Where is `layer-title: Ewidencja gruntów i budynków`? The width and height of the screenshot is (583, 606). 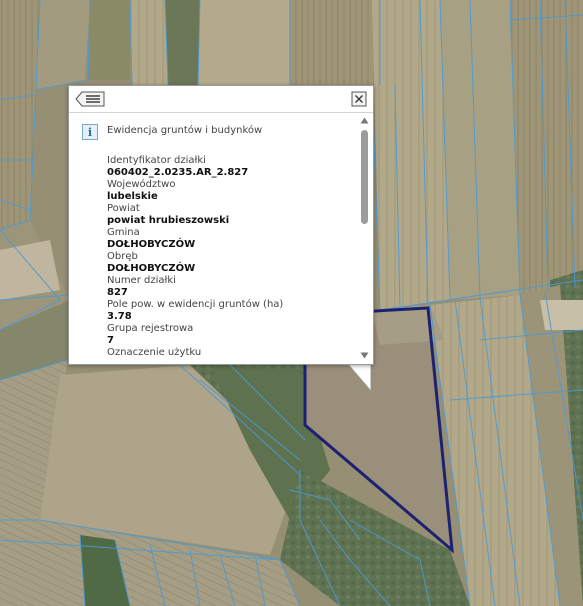 layer-title: Ewidencja gruntów i budynków is located at coordinates (185, 130).